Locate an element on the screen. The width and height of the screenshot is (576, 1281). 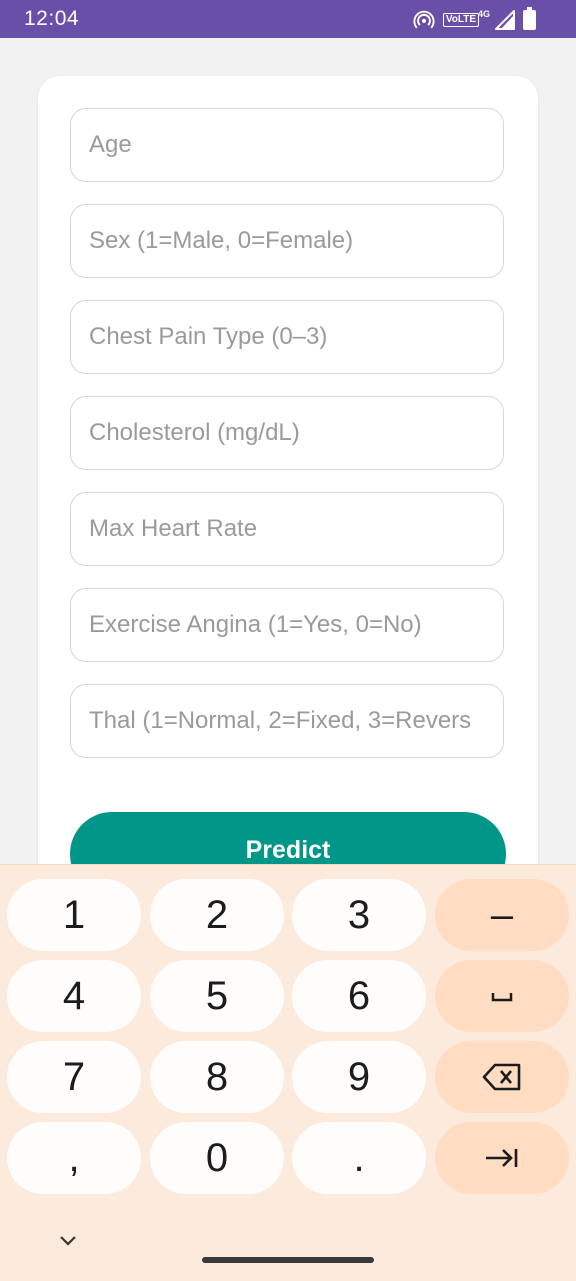
key-tab is located at coordinates (502, 1158).